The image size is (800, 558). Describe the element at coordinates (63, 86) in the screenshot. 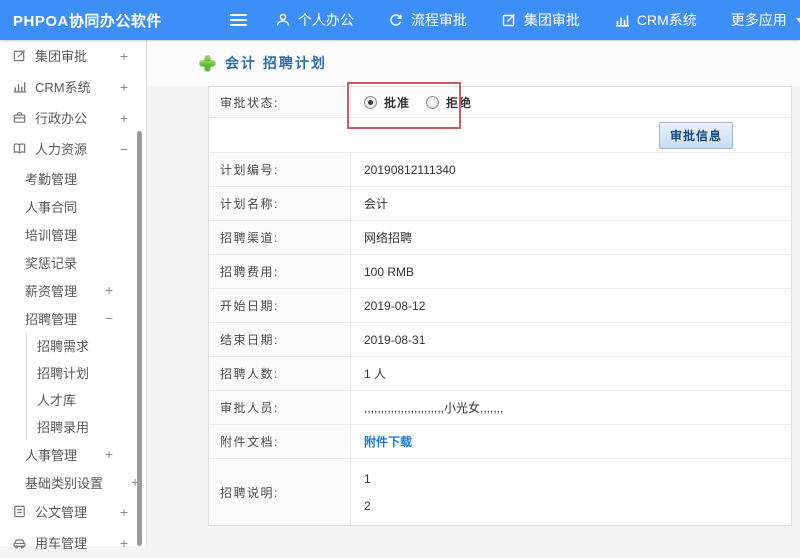

I see `sidebar-item-label: CRM系统` at that location.